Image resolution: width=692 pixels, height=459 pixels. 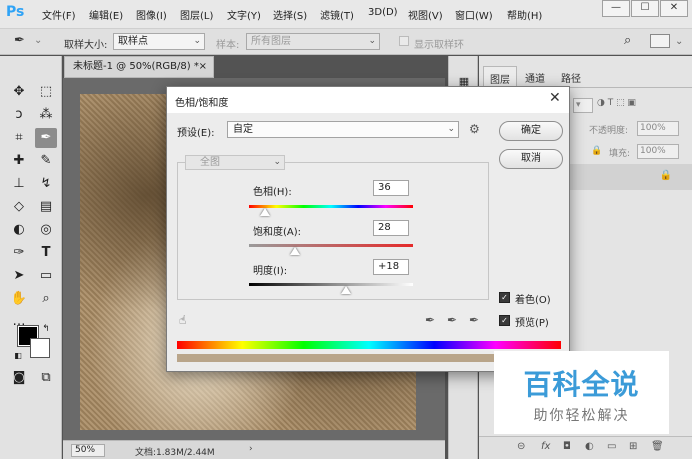 I want to click on sample-size-label: 取样大小:, so click(x=86, y=45).